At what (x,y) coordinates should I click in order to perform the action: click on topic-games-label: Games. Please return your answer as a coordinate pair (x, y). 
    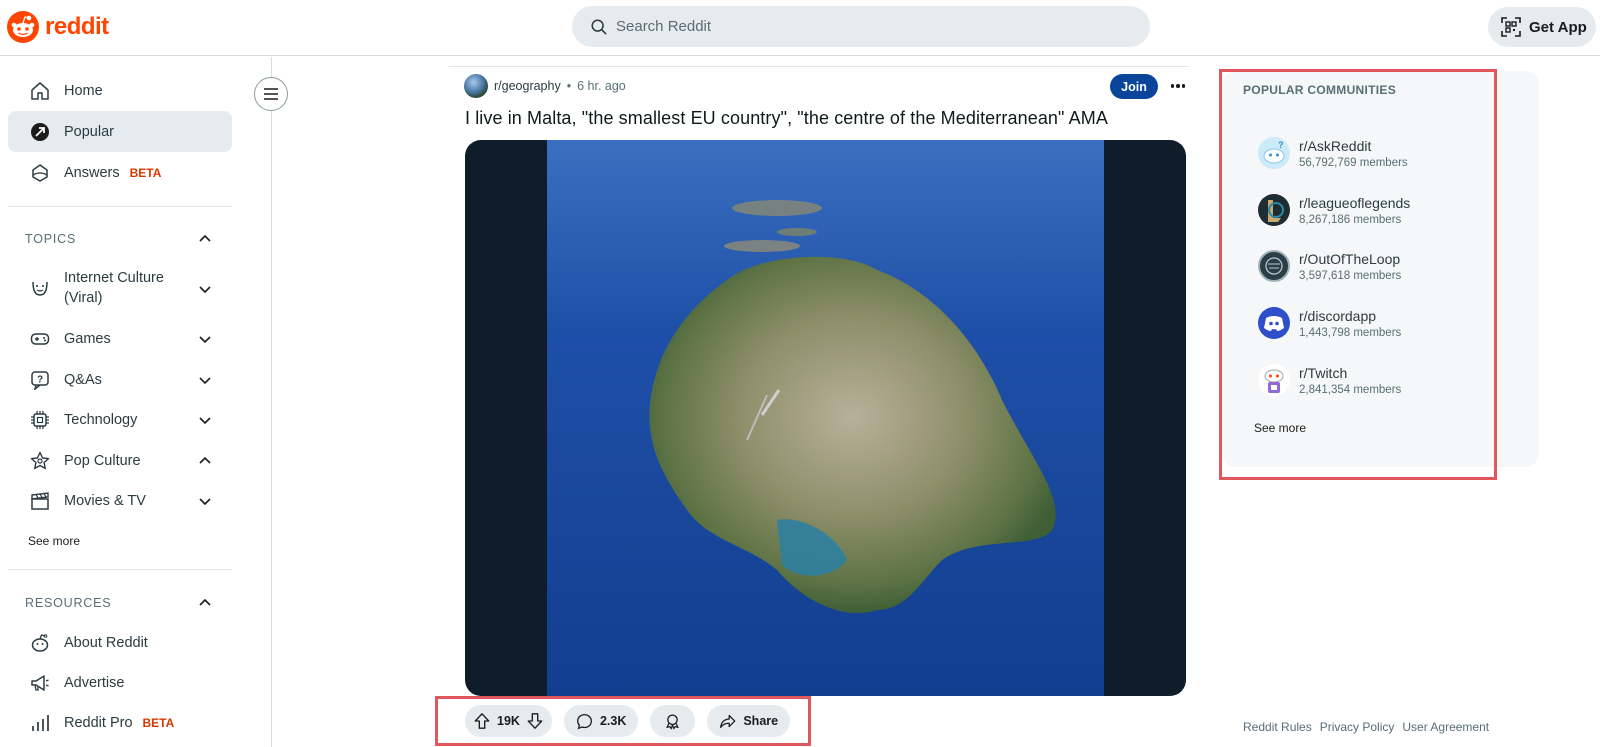
    Looking at the image, I should click on (87, 338).